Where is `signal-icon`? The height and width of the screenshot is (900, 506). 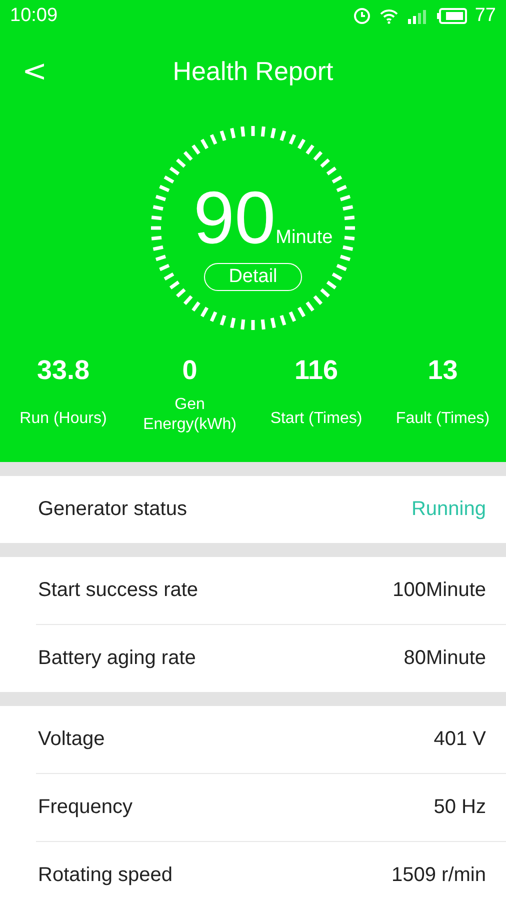 signal-icon is located at coordinates (417, 16).